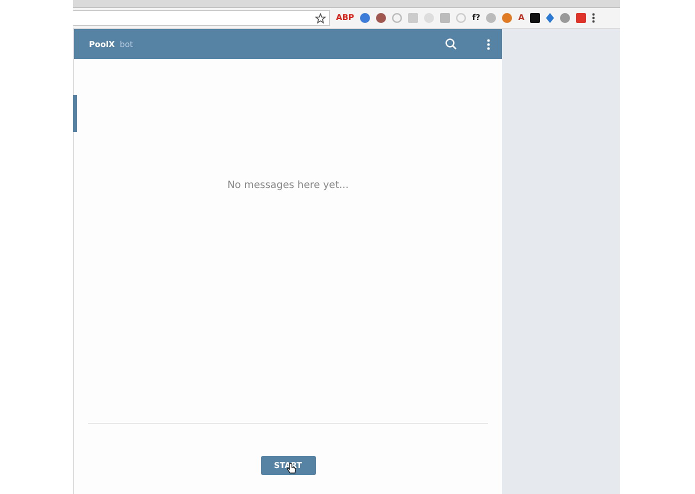 The height and width of the screenshot is (494, 695). What do you see at coordinates (126, 44) in the screenshot?
I see `chat-subtitle: bot` at bounding box center [126, 44].